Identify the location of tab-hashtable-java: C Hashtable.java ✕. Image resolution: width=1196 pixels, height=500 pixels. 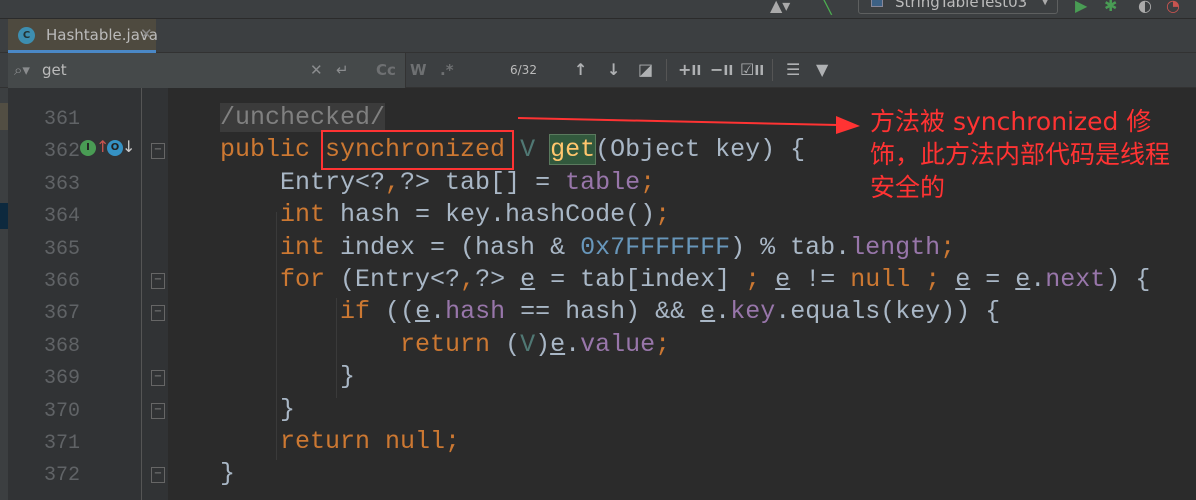
(83, 36).